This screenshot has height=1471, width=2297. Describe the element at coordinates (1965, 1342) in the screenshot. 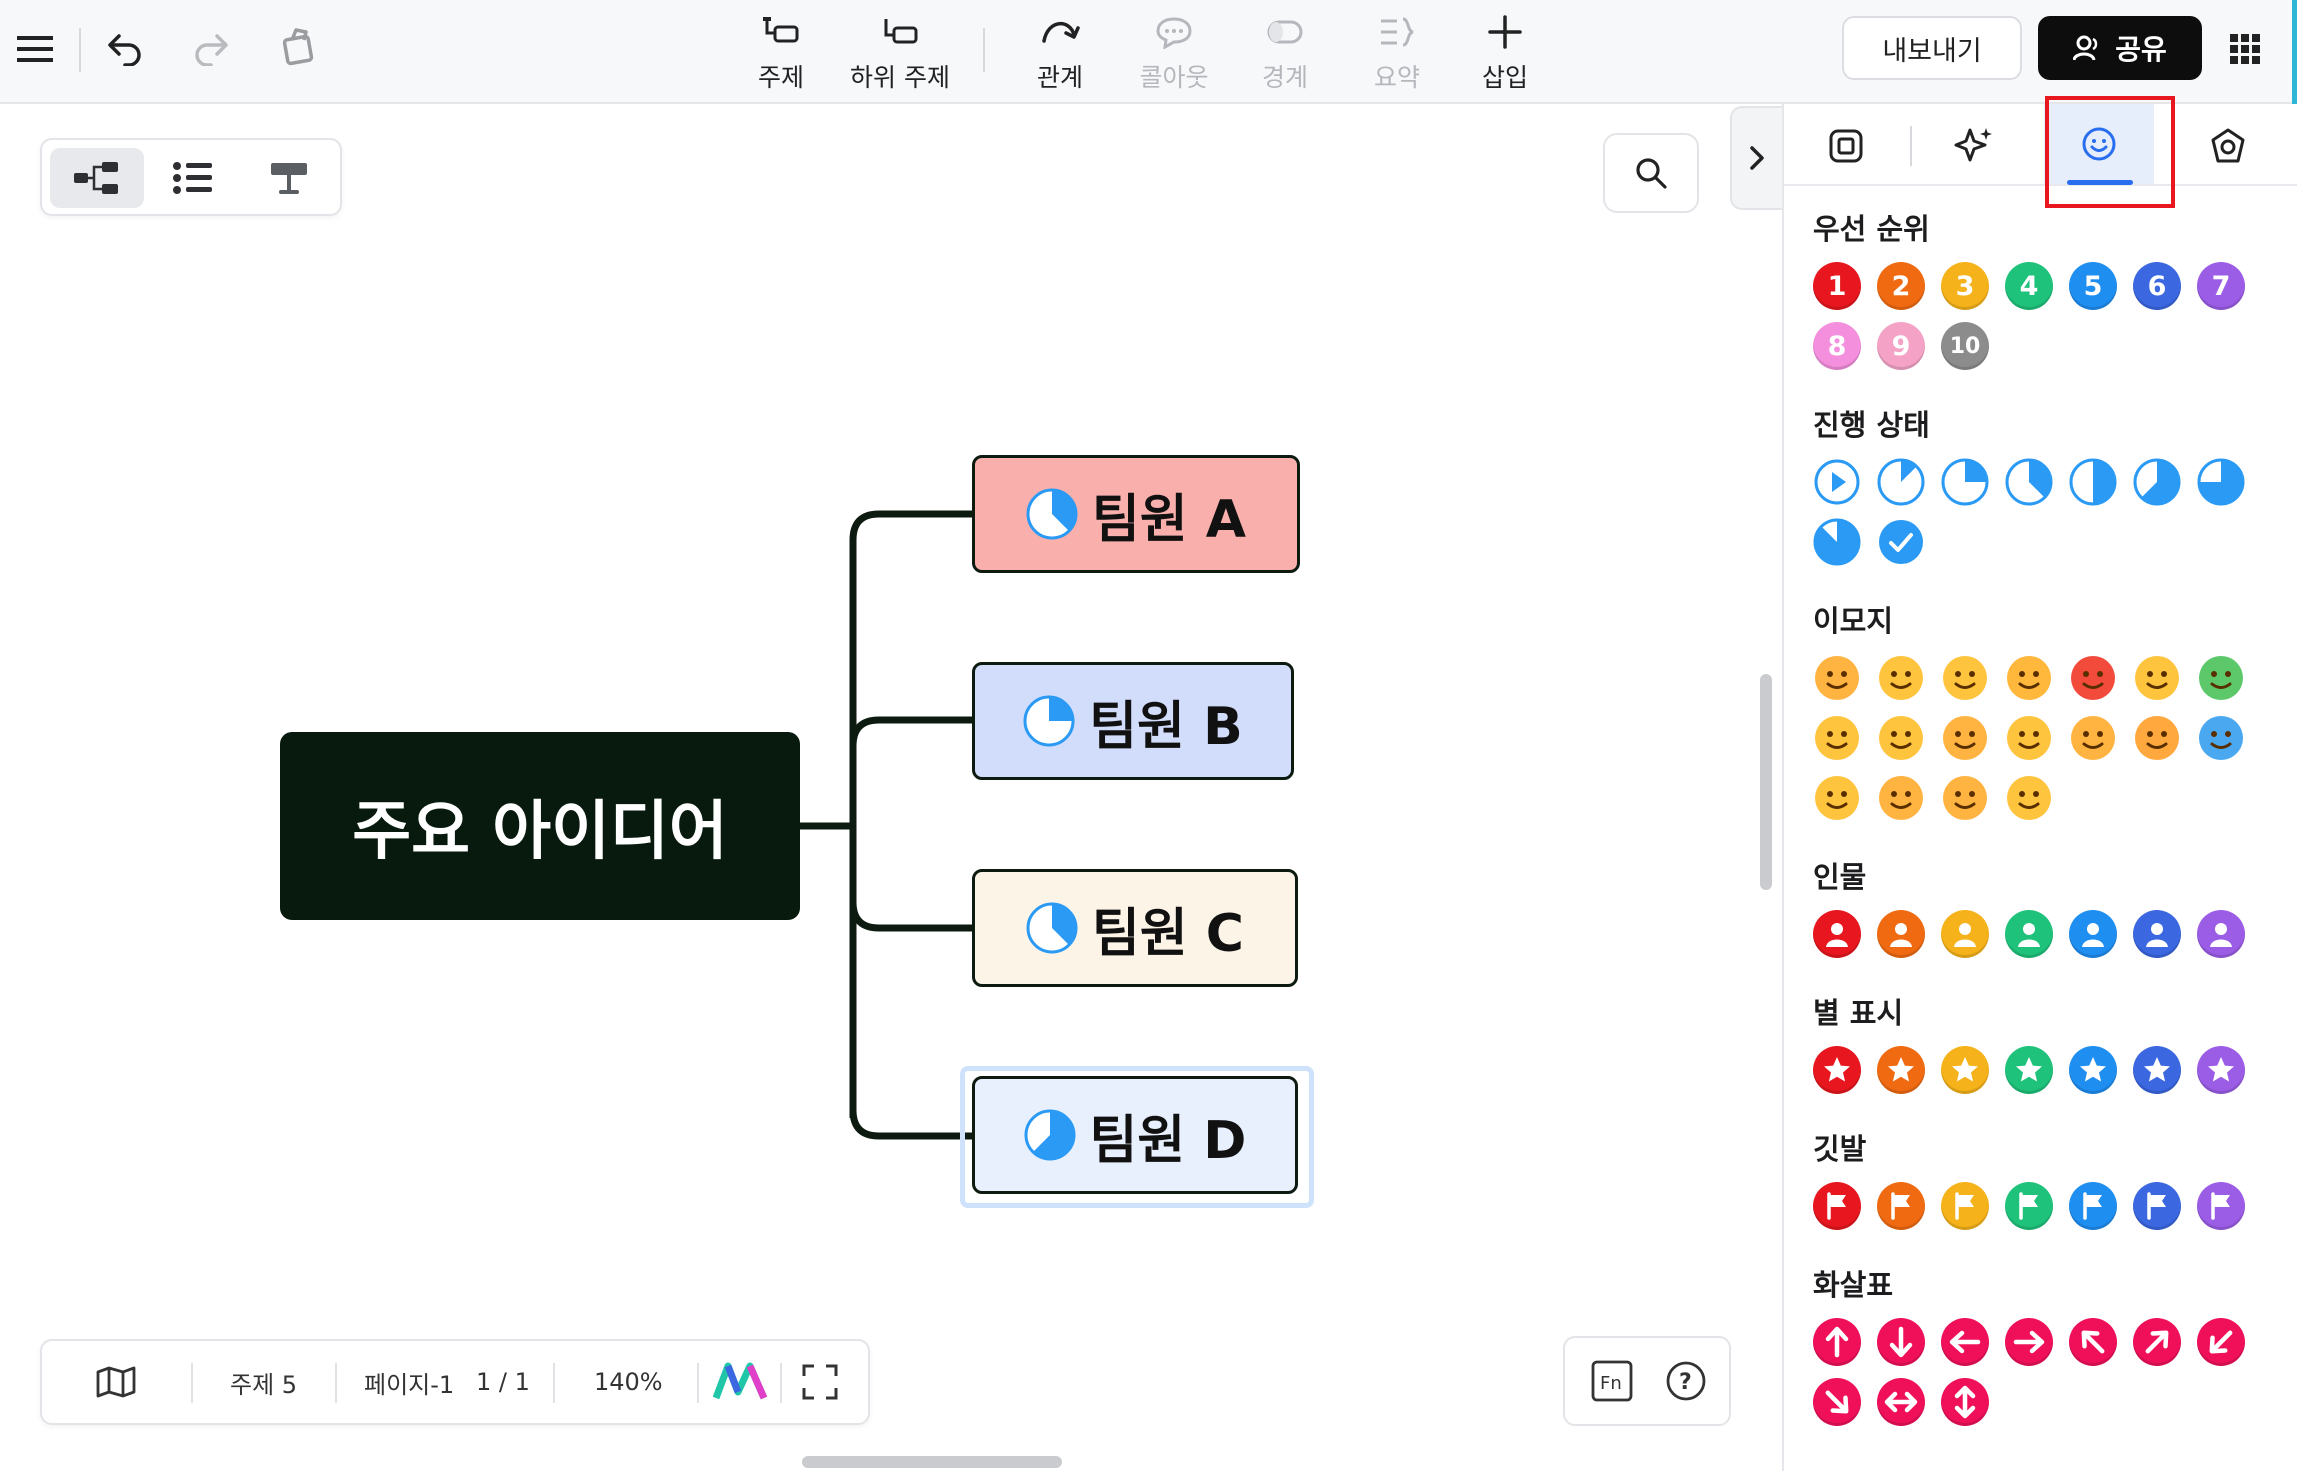

I see `arrow-left-icon` at that location.